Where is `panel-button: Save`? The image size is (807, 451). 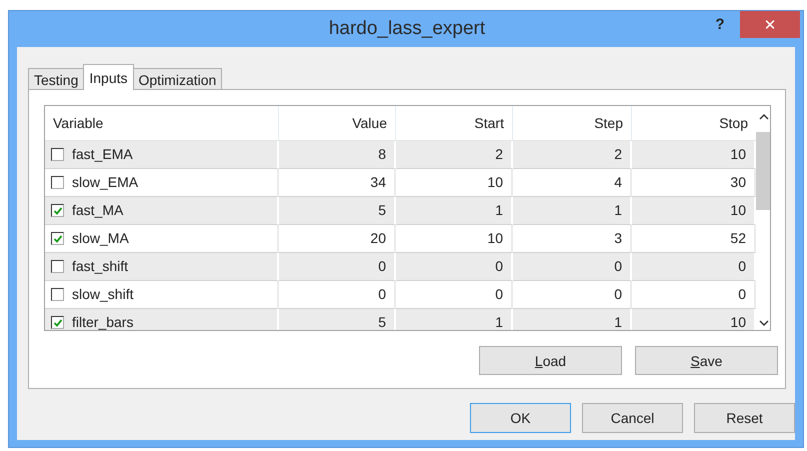 panel-button: Save is located at coordinates (706, 360).